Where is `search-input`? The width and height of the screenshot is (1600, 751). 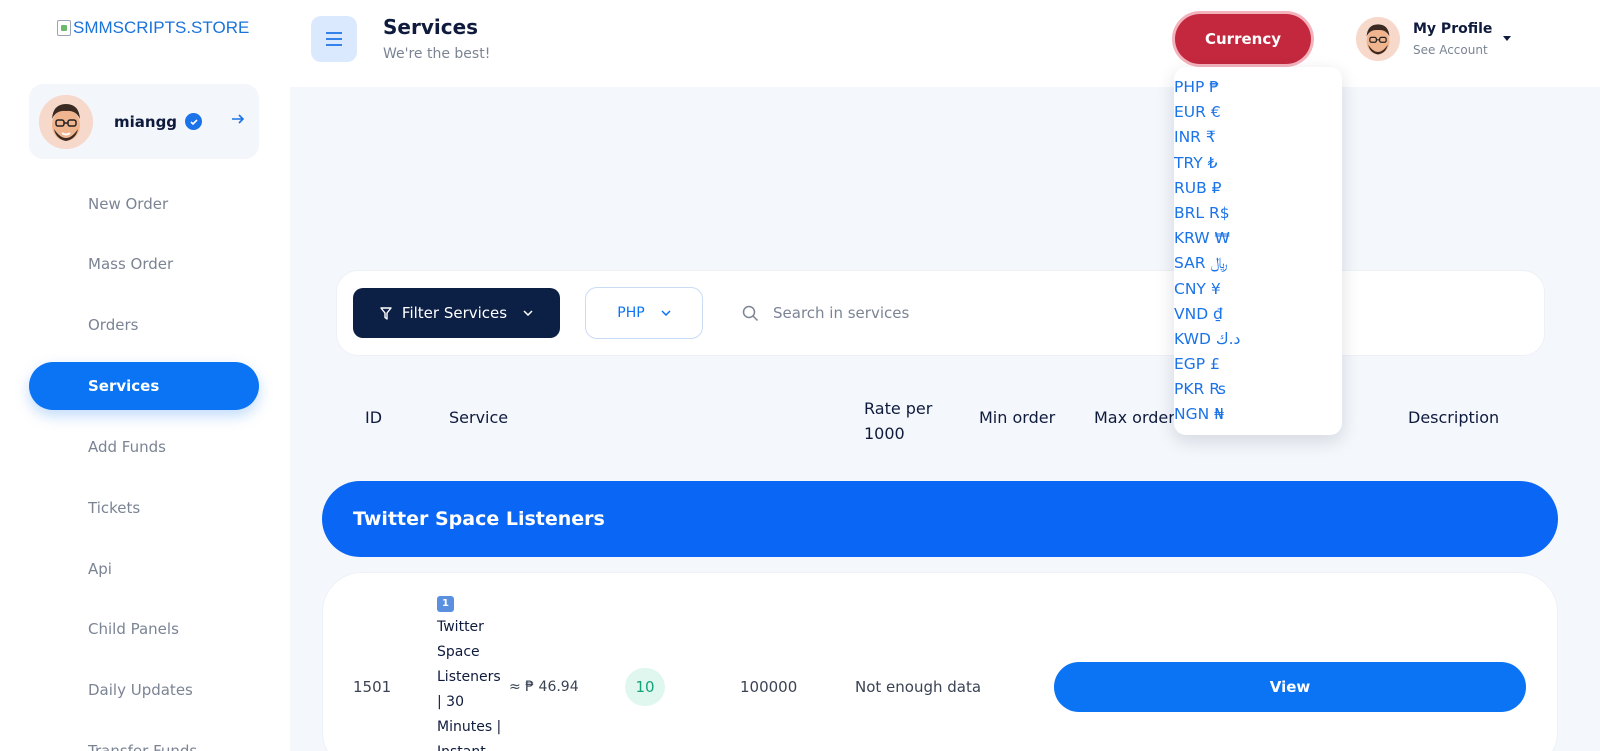 search-input is located at coordinates (953, 313).